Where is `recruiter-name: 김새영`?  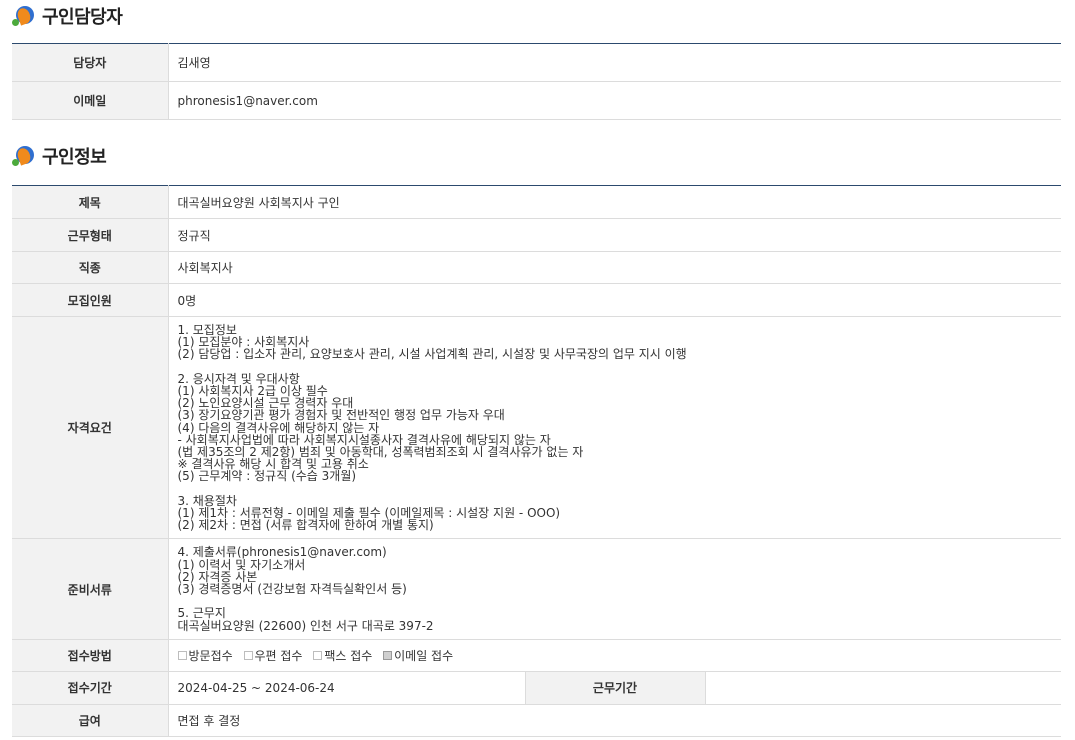
recruiter-name: 김새영 is located at coordinates (614, 62).